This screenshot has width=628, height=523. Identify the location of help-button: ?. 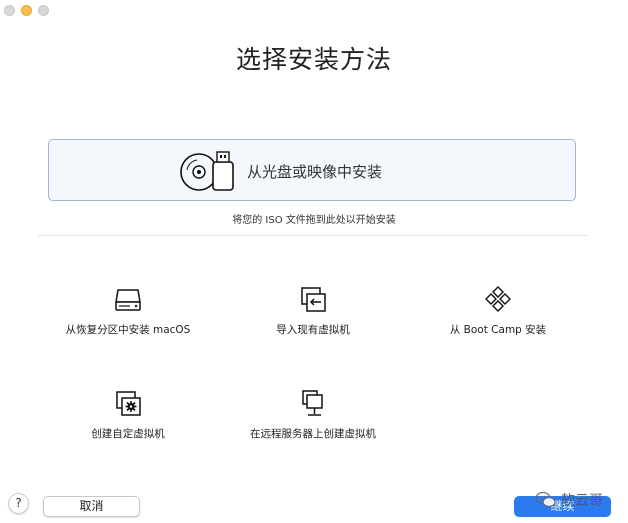
(18, 503).